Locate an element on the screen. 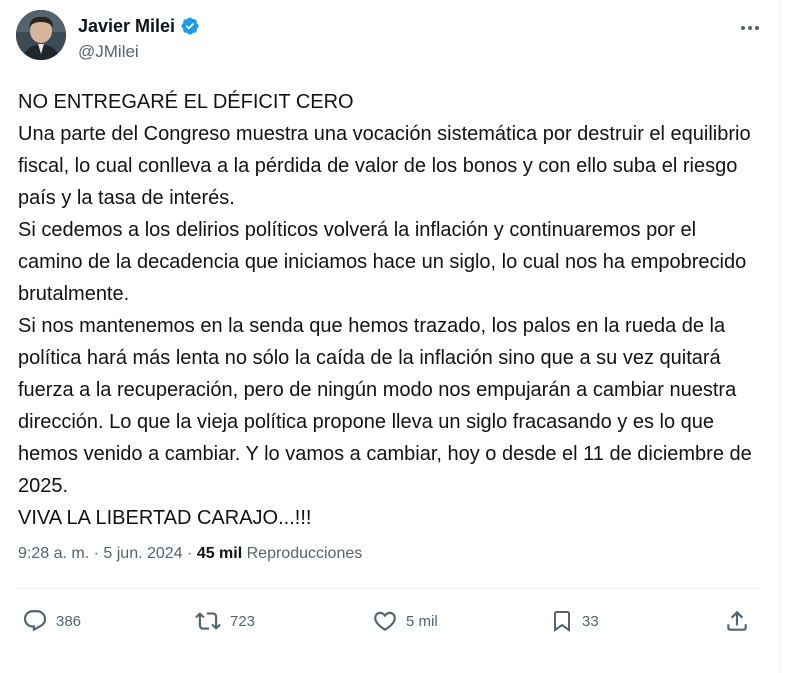 This screenshot has height=673, width=790. repost-icon is located at coordinates (208, 621).